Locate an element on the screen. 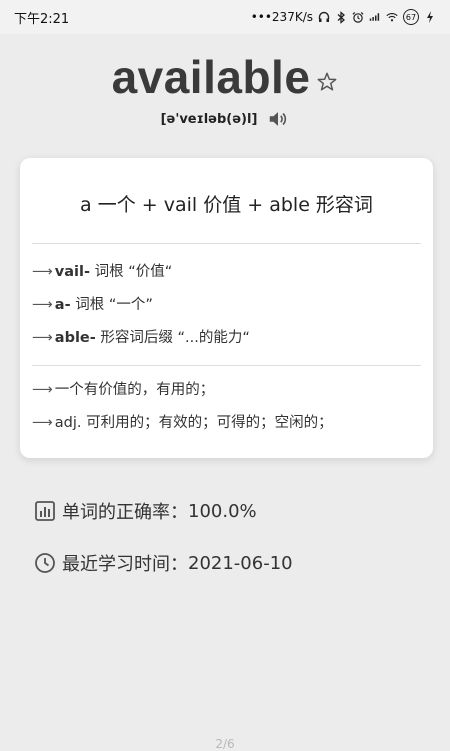  meaning-item: ⟶ adj. 可利用的；有效的；可得的；空闲的； is located at coordinates (226, 423).